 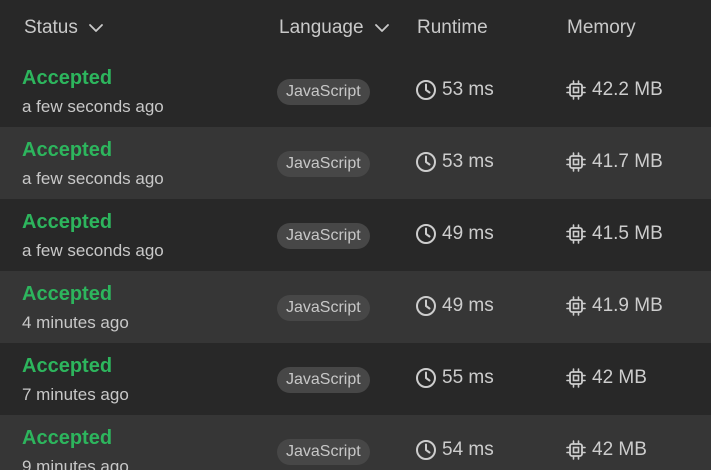 I want to click on memory-header-label: Memory, so click(x=601, y=27).